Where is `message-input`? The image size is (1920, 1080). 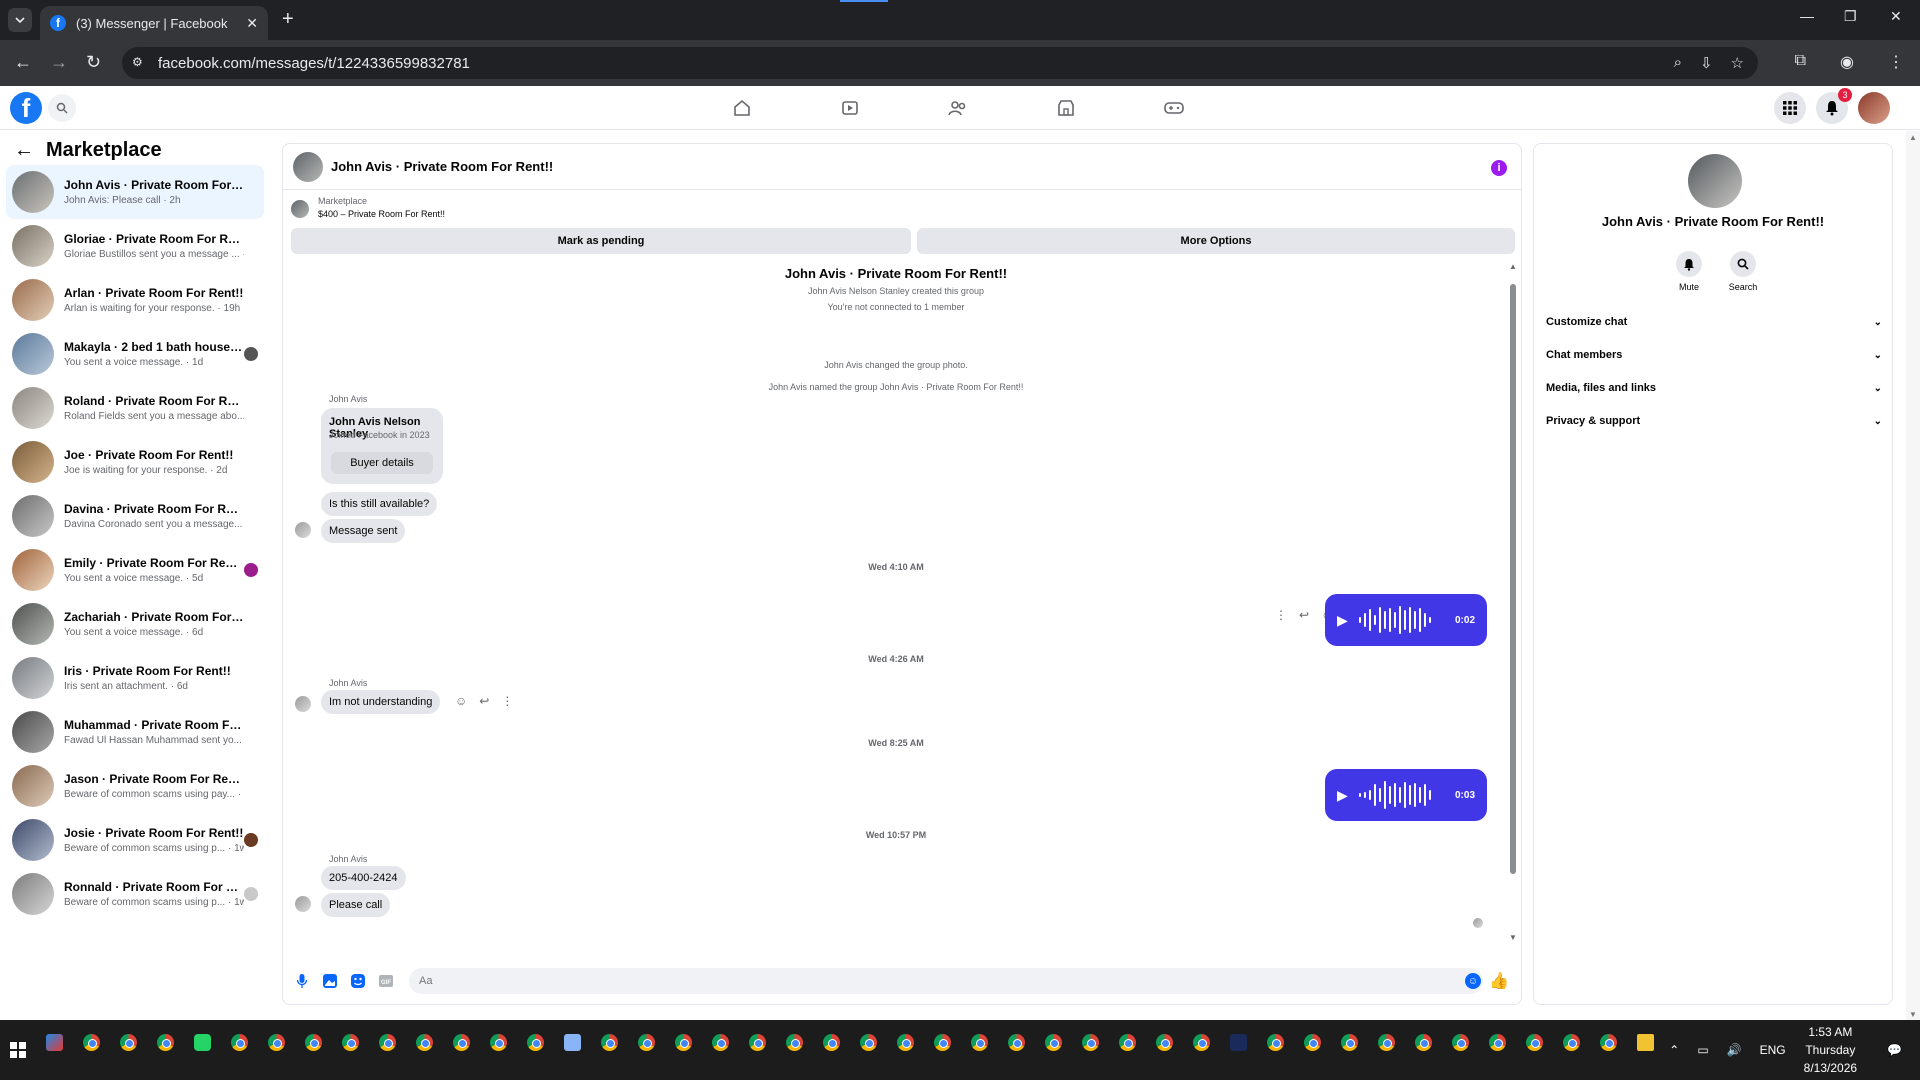 message-input is located at coordinates (946, 981).